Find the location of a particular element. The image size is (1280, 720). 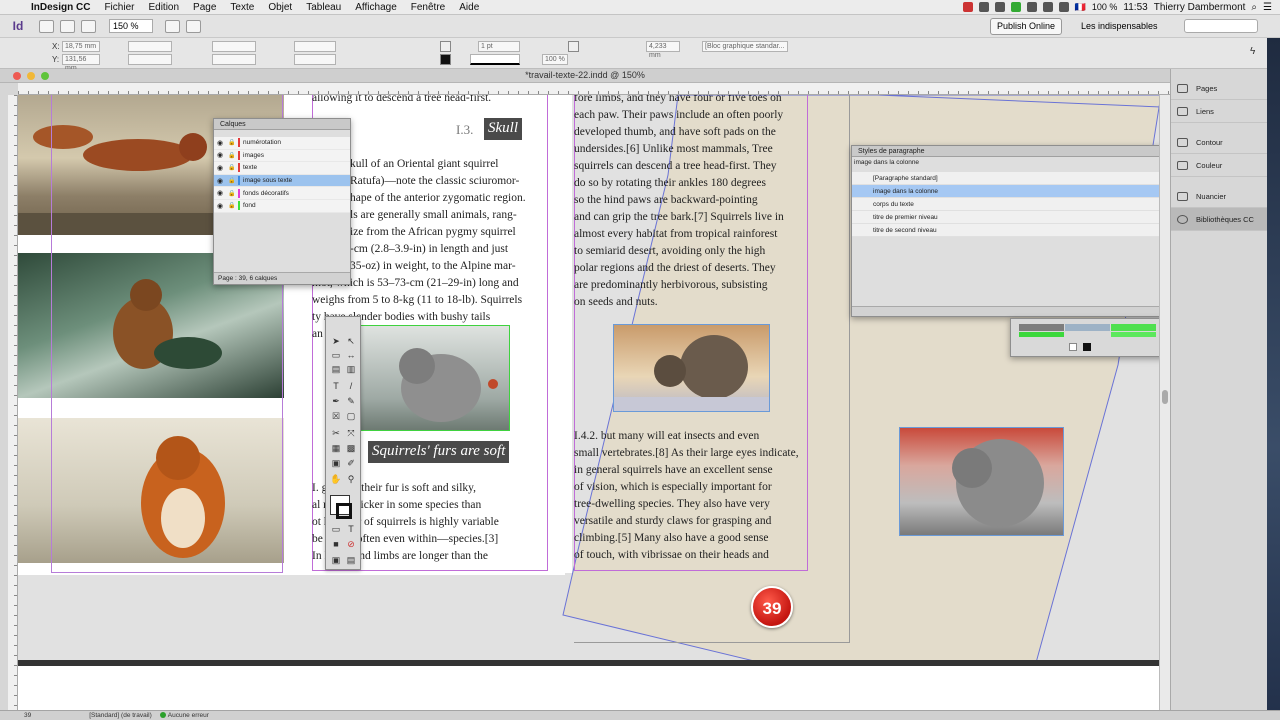

opacity-field: 100 % is located at coordinates (555, 59).